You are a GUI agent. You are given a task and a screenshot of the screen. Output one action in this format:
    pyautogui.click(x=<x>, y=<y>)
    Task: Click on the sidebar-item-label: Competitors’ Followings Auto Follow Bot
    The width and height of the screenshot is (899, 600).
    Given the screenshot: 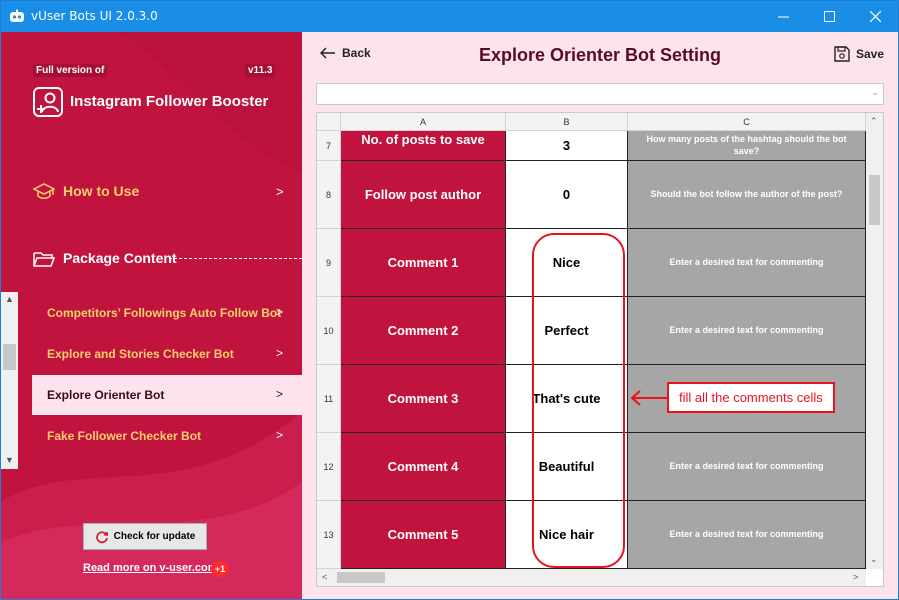 What is the action you would take?
    pyautogui.click(x=164, y=313)
    